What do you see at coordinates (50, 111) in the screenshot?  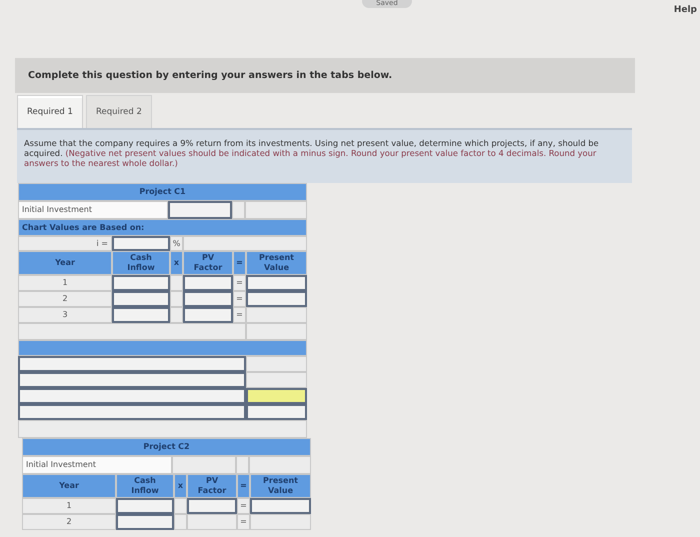 I see `tab: Required 1` at bounding box center [50, 111].